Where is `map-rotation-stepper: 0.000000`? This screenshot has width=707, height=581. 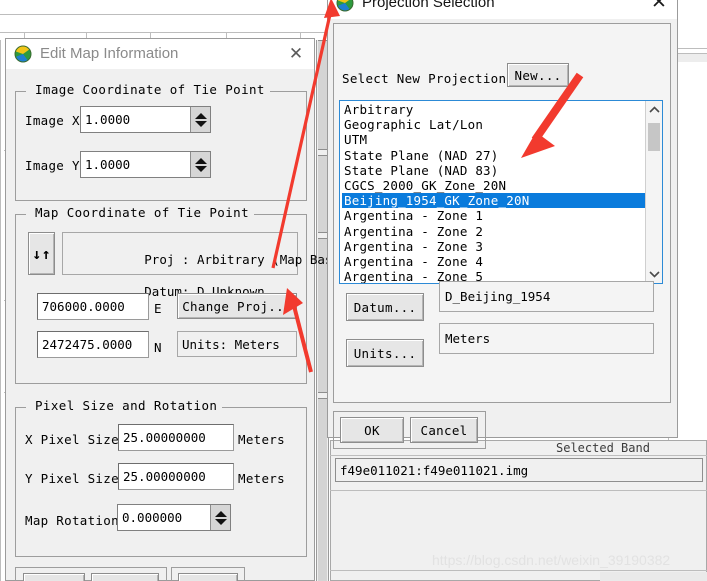
map-rotation-stepper: 0.000000 is located at coordinates (174, 517).